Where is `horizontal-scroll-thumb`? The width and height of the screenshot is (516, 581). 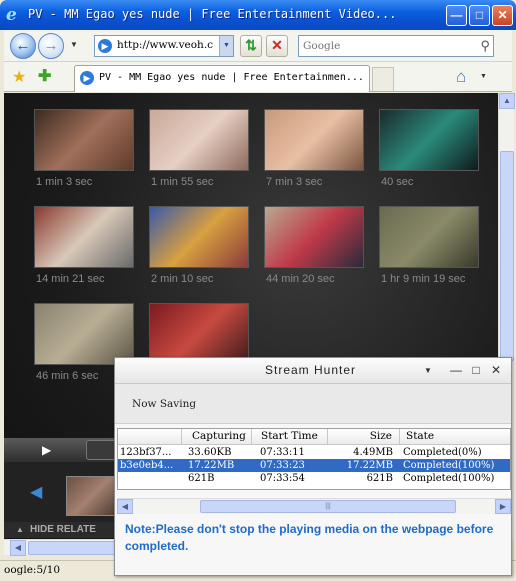 horizontal-scroll-thumb is located at coordinates (73, 548).